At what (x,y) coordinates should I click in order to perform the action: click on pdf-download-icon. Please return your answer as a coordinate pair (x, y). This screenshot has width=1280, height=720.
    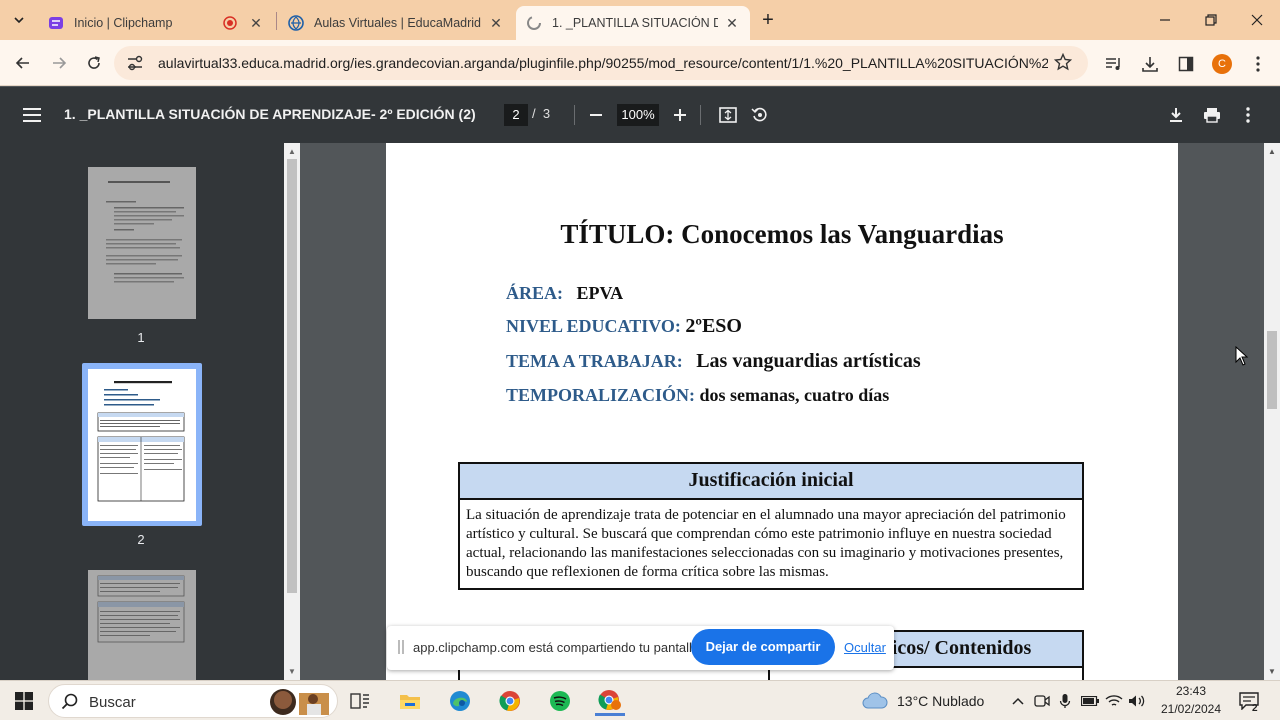
    Looking at the image, I should click on (1176, 115).